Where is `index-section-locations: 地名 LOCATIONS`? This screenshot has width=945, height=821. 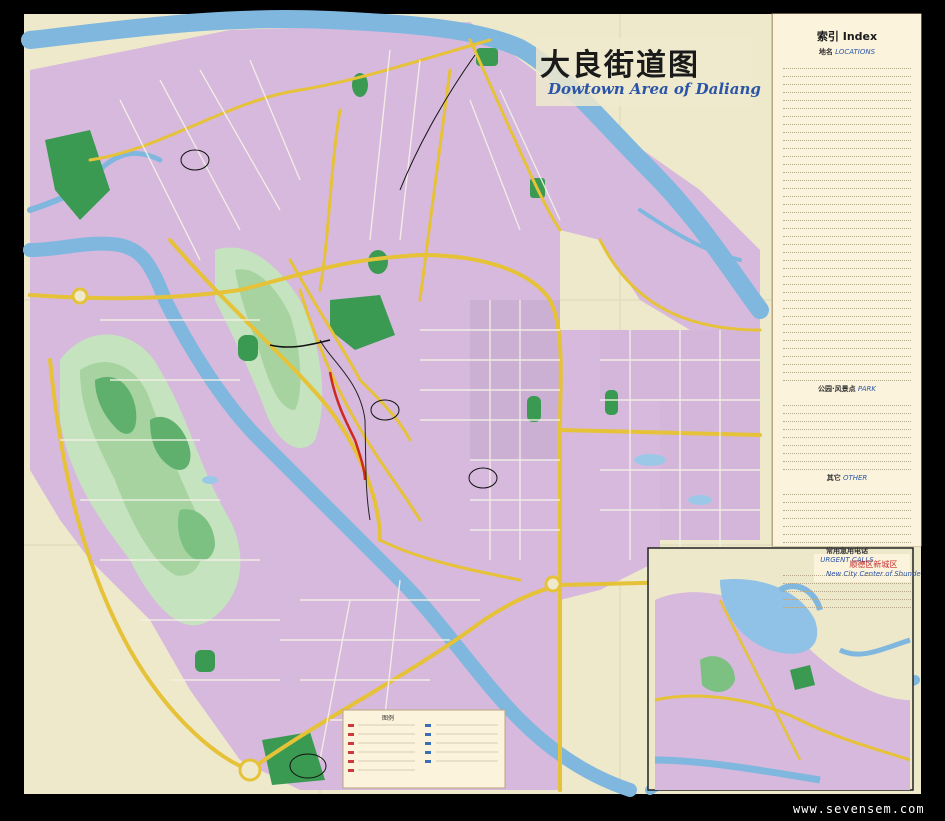 index-section-locations: 地名 LOCATIONS is located at coordinates (847, 52).